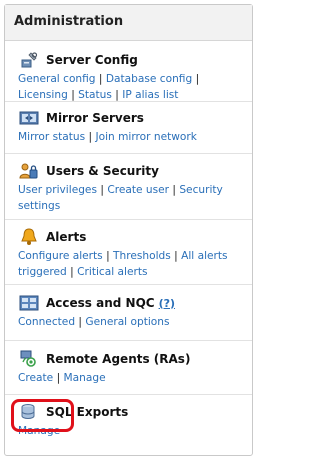  I want to click on link-create-user: Create user, so click(138, 190).